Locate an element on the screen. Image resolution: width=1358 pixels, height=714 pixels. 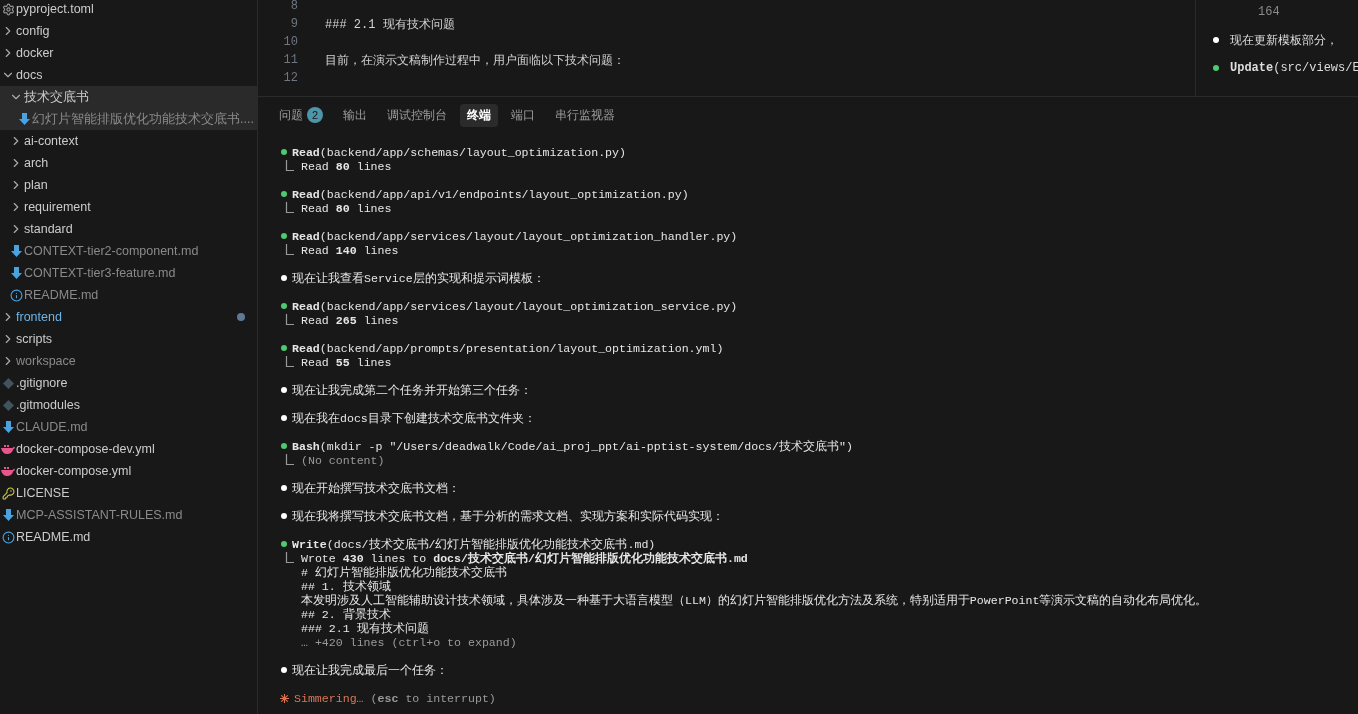
assistant-message: 现在开始撰写技术交底书文档： is located at coordinates (376, 488).